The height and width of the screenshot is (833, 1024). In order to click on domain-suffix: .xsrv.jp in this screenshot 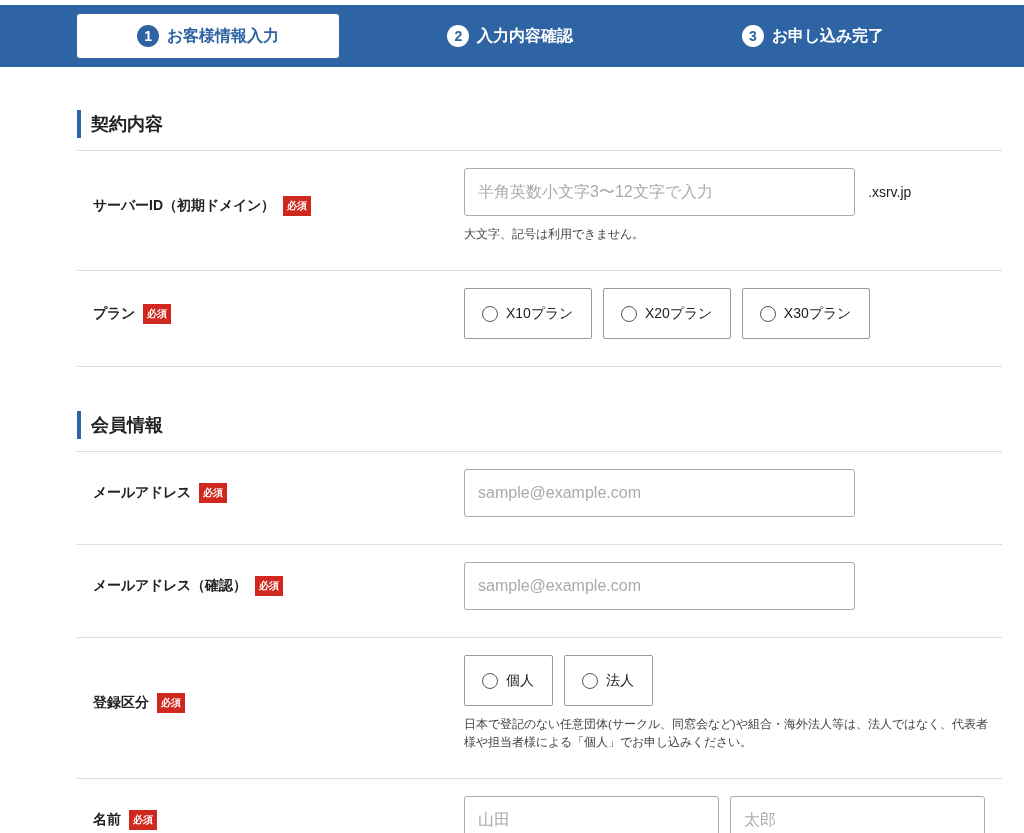, I will do `click(890, 192)`.